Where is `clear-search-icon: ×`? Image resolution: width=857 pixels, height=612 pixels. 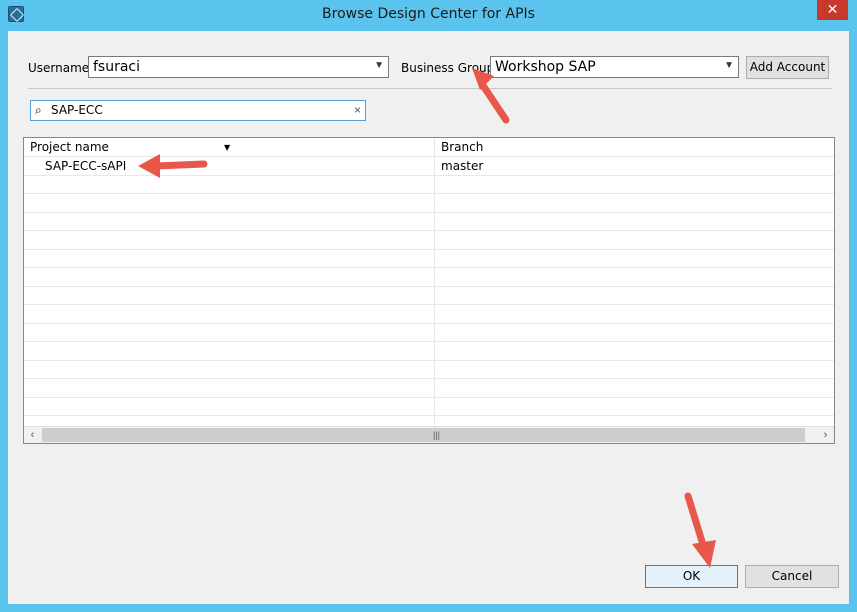
clear-search-icon: × is located at coordinates (357, 110).